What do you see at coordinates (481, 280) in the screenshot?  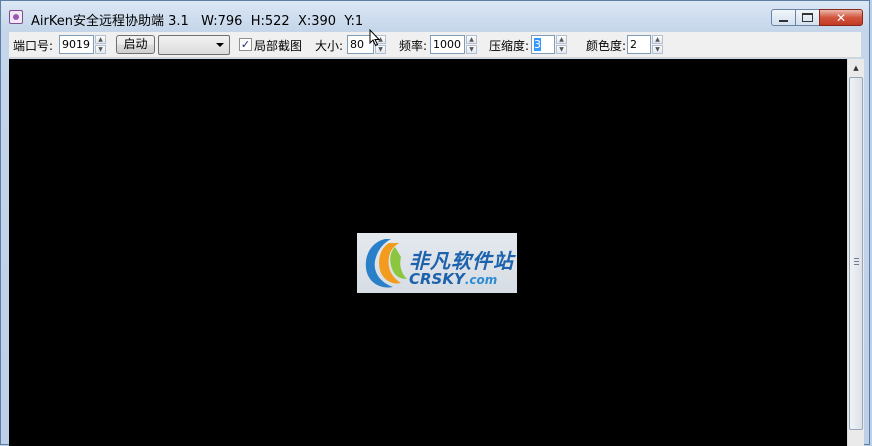 I see `watermark-dotcom: .com` at bounding box center [481, 280].